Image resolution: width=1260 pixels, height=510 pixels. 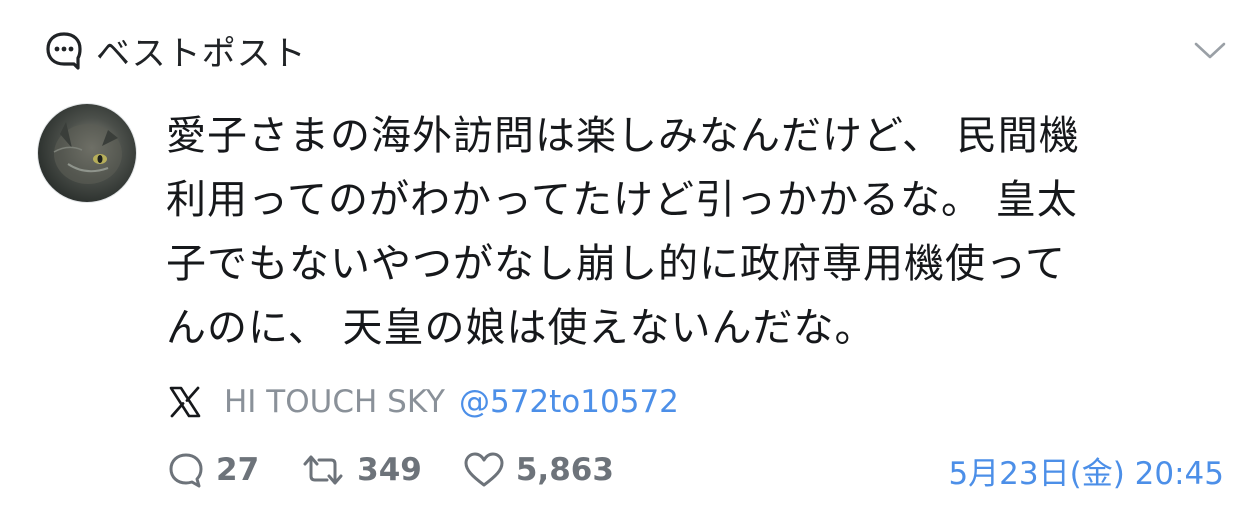 What do you see at coordinates (389, 470) in the screenshot?
I see `repost-count: 349` at bounding box center [389, 470].